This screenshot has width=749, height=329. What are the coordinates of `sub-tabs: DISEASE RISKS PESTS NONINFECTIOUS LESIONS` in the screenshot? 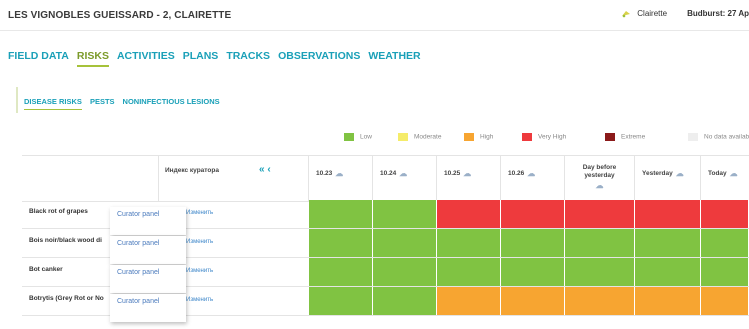 It's located at (126, 103).